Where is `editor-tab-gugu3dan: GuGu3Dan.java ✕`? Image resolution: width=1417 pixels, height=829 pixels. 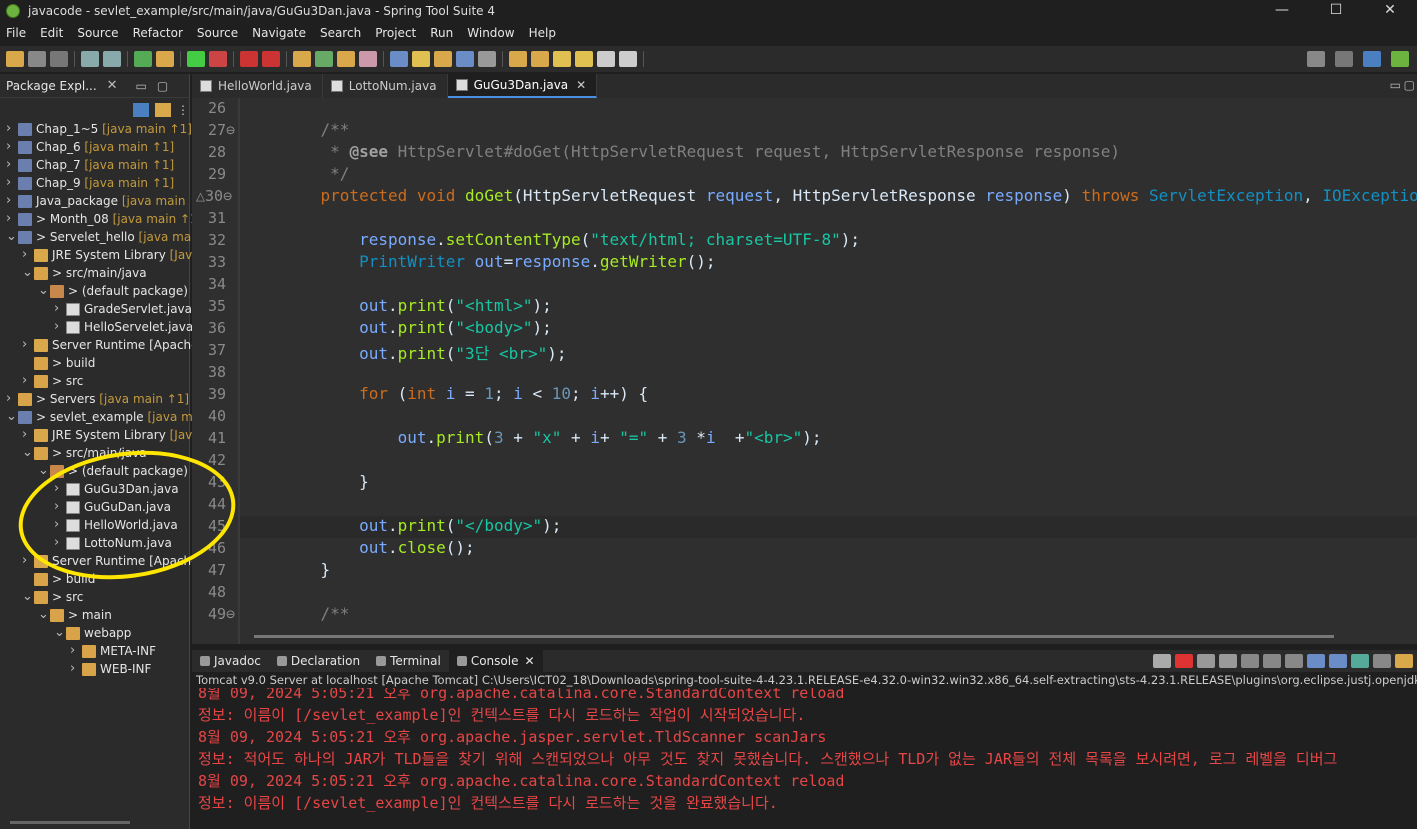 editor-tab-gugu3dan: GuGu3Dan.java ✕ is located at coordinates (522, 86).